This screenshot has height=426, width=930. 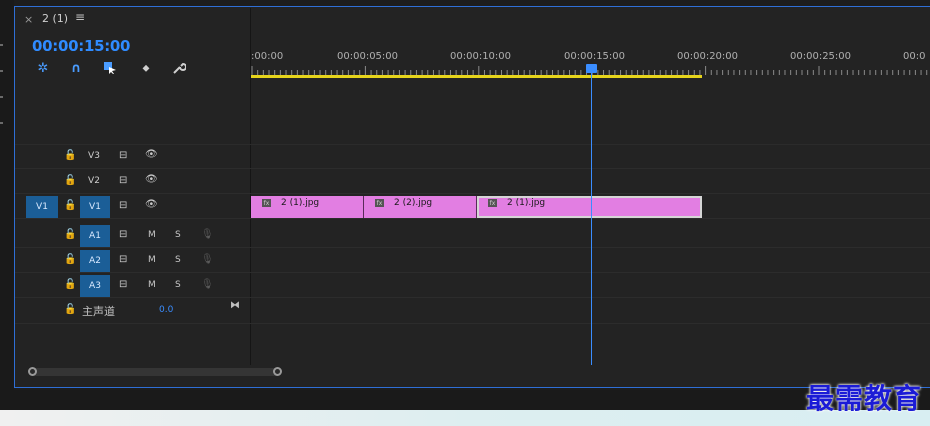 What do you see at coordinates (7, 195) in the screenshot?
I see `left-panel-edge` at bounding box center [7, 195].